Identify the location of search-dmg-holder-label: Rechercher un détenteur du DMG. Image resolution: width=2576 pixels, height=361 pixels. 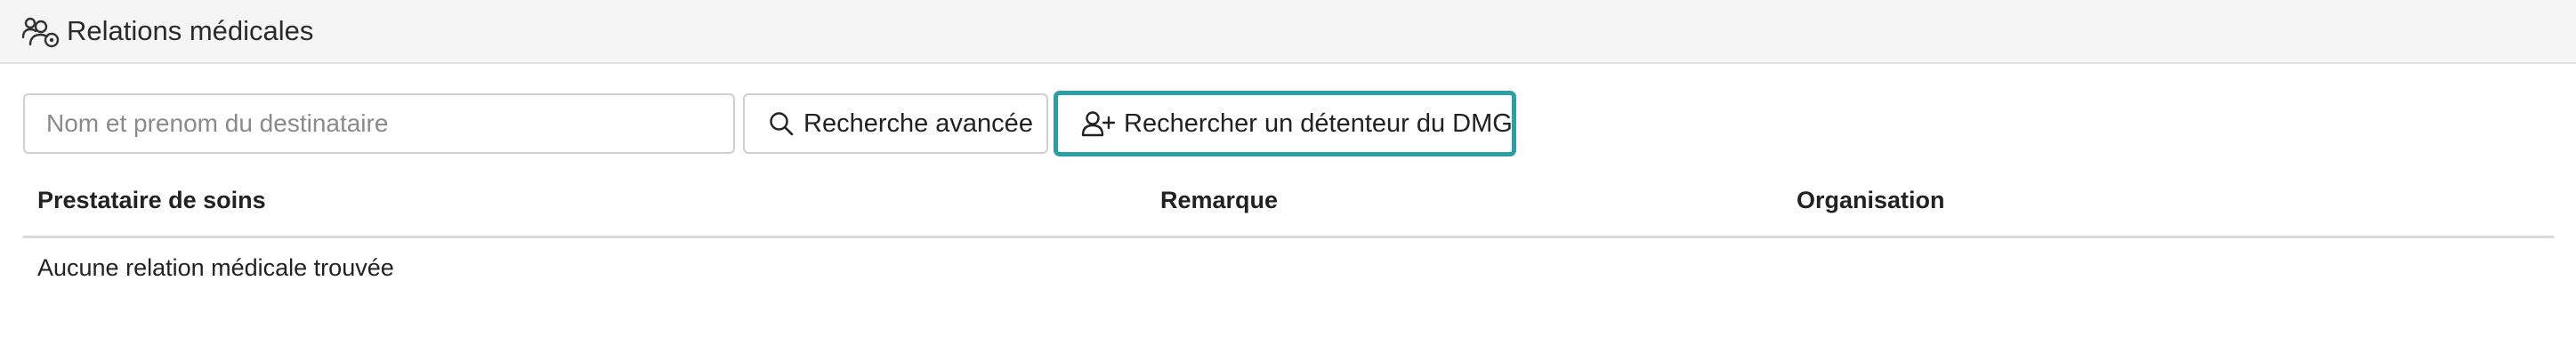
(1318, 123).